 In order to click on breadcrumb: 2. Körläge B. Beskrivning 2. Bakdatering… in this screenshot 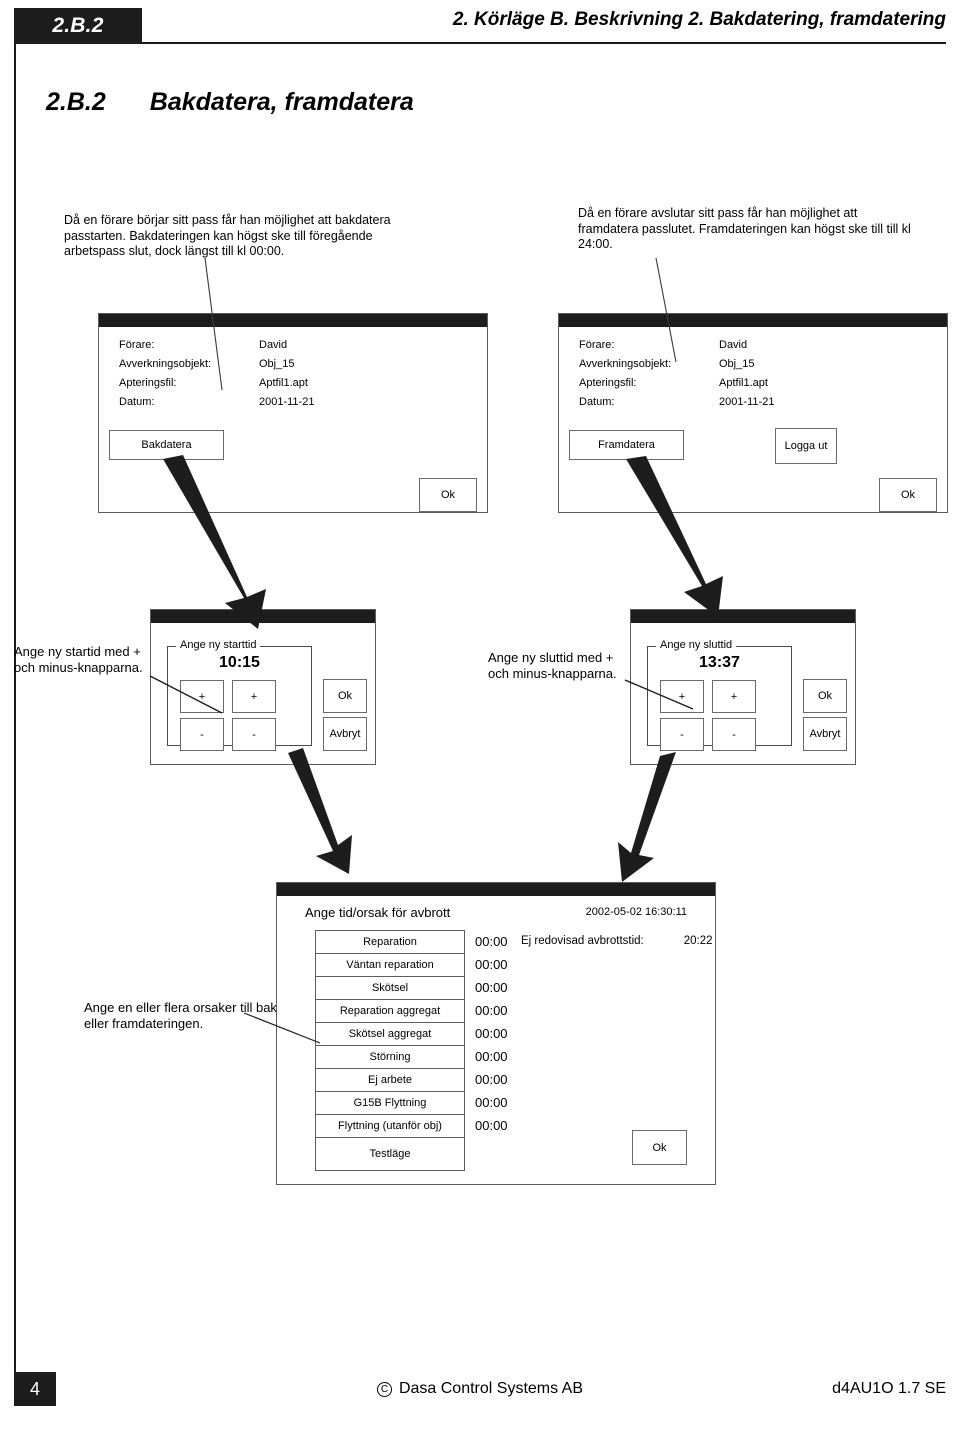, I will do `click(699, 19)`.